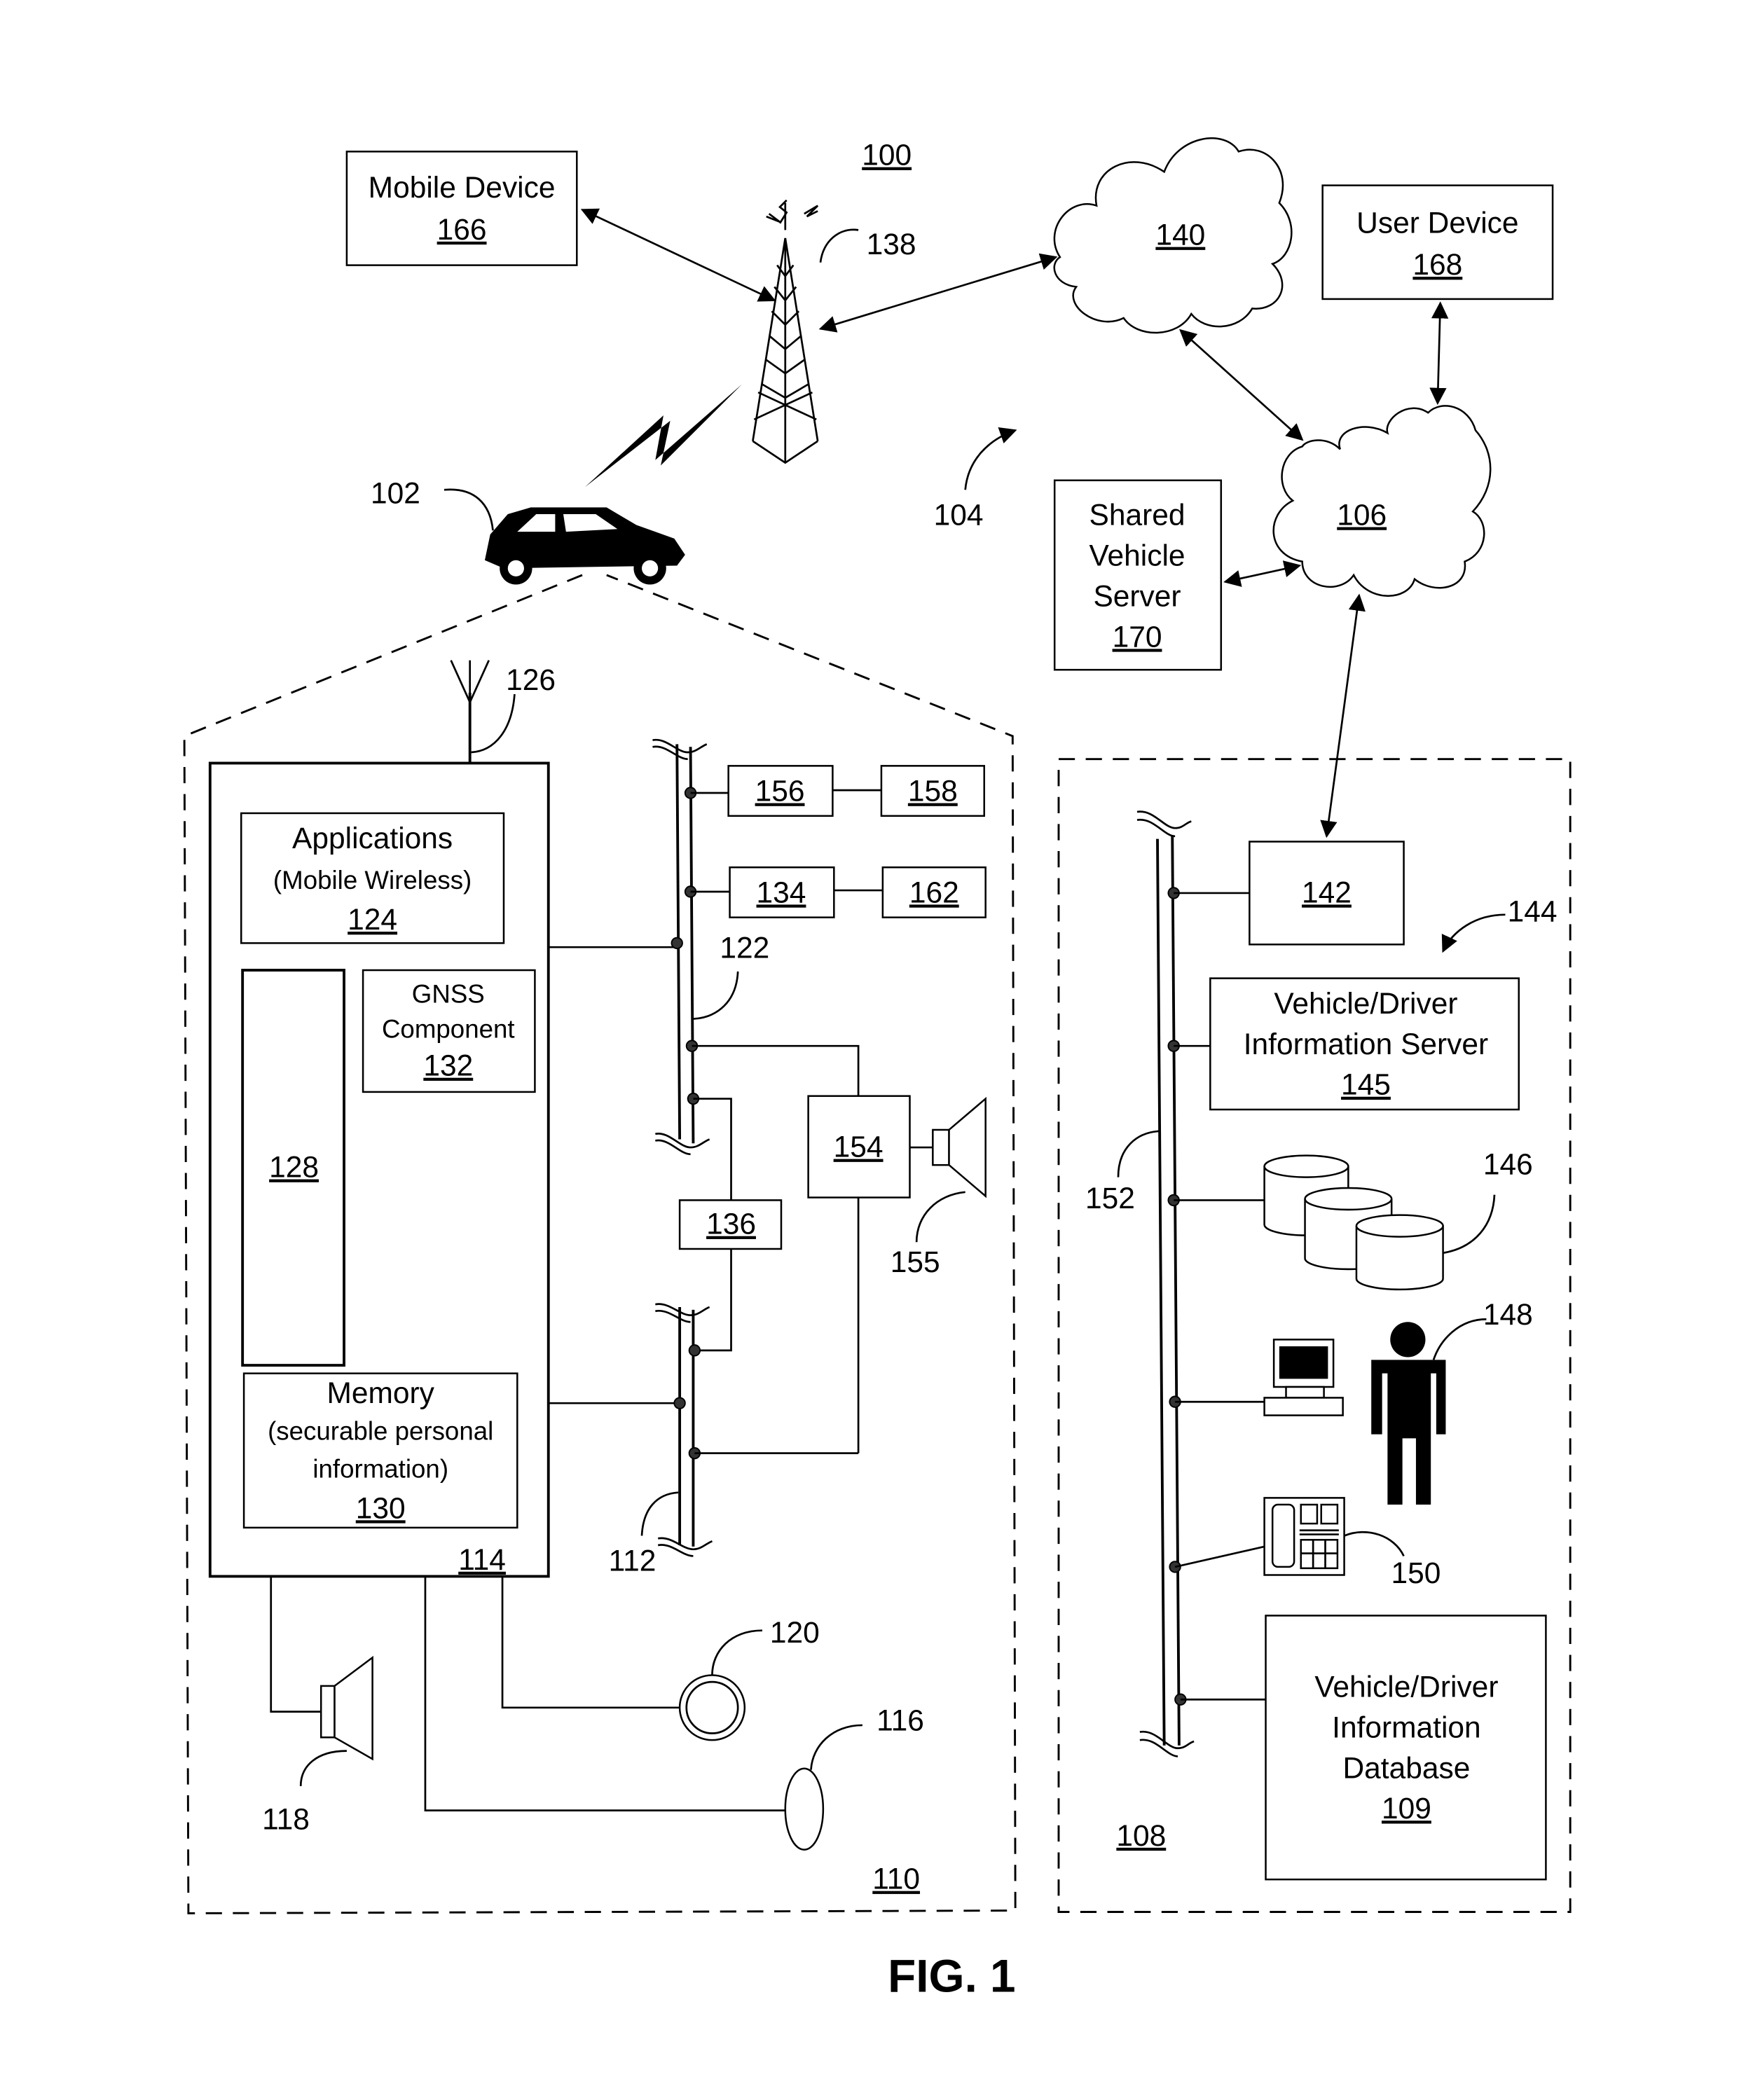 The image size is (1760, 2100). Describe the element at coordinates (940, 1217) in the screenshot. I see `speaker-155-leader` at that location.